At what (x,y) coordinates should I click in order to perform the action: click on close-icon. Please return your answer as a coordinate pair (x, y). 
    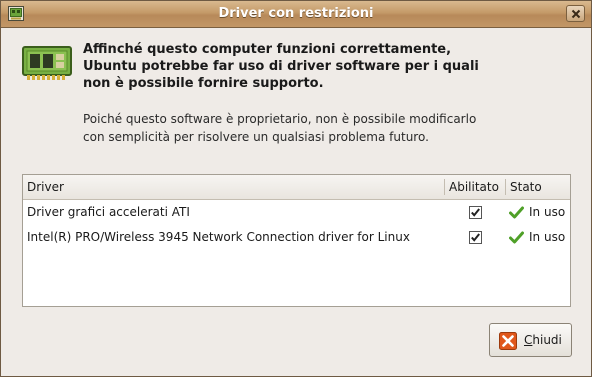
    Looking at the image, I should click on (576, 14).